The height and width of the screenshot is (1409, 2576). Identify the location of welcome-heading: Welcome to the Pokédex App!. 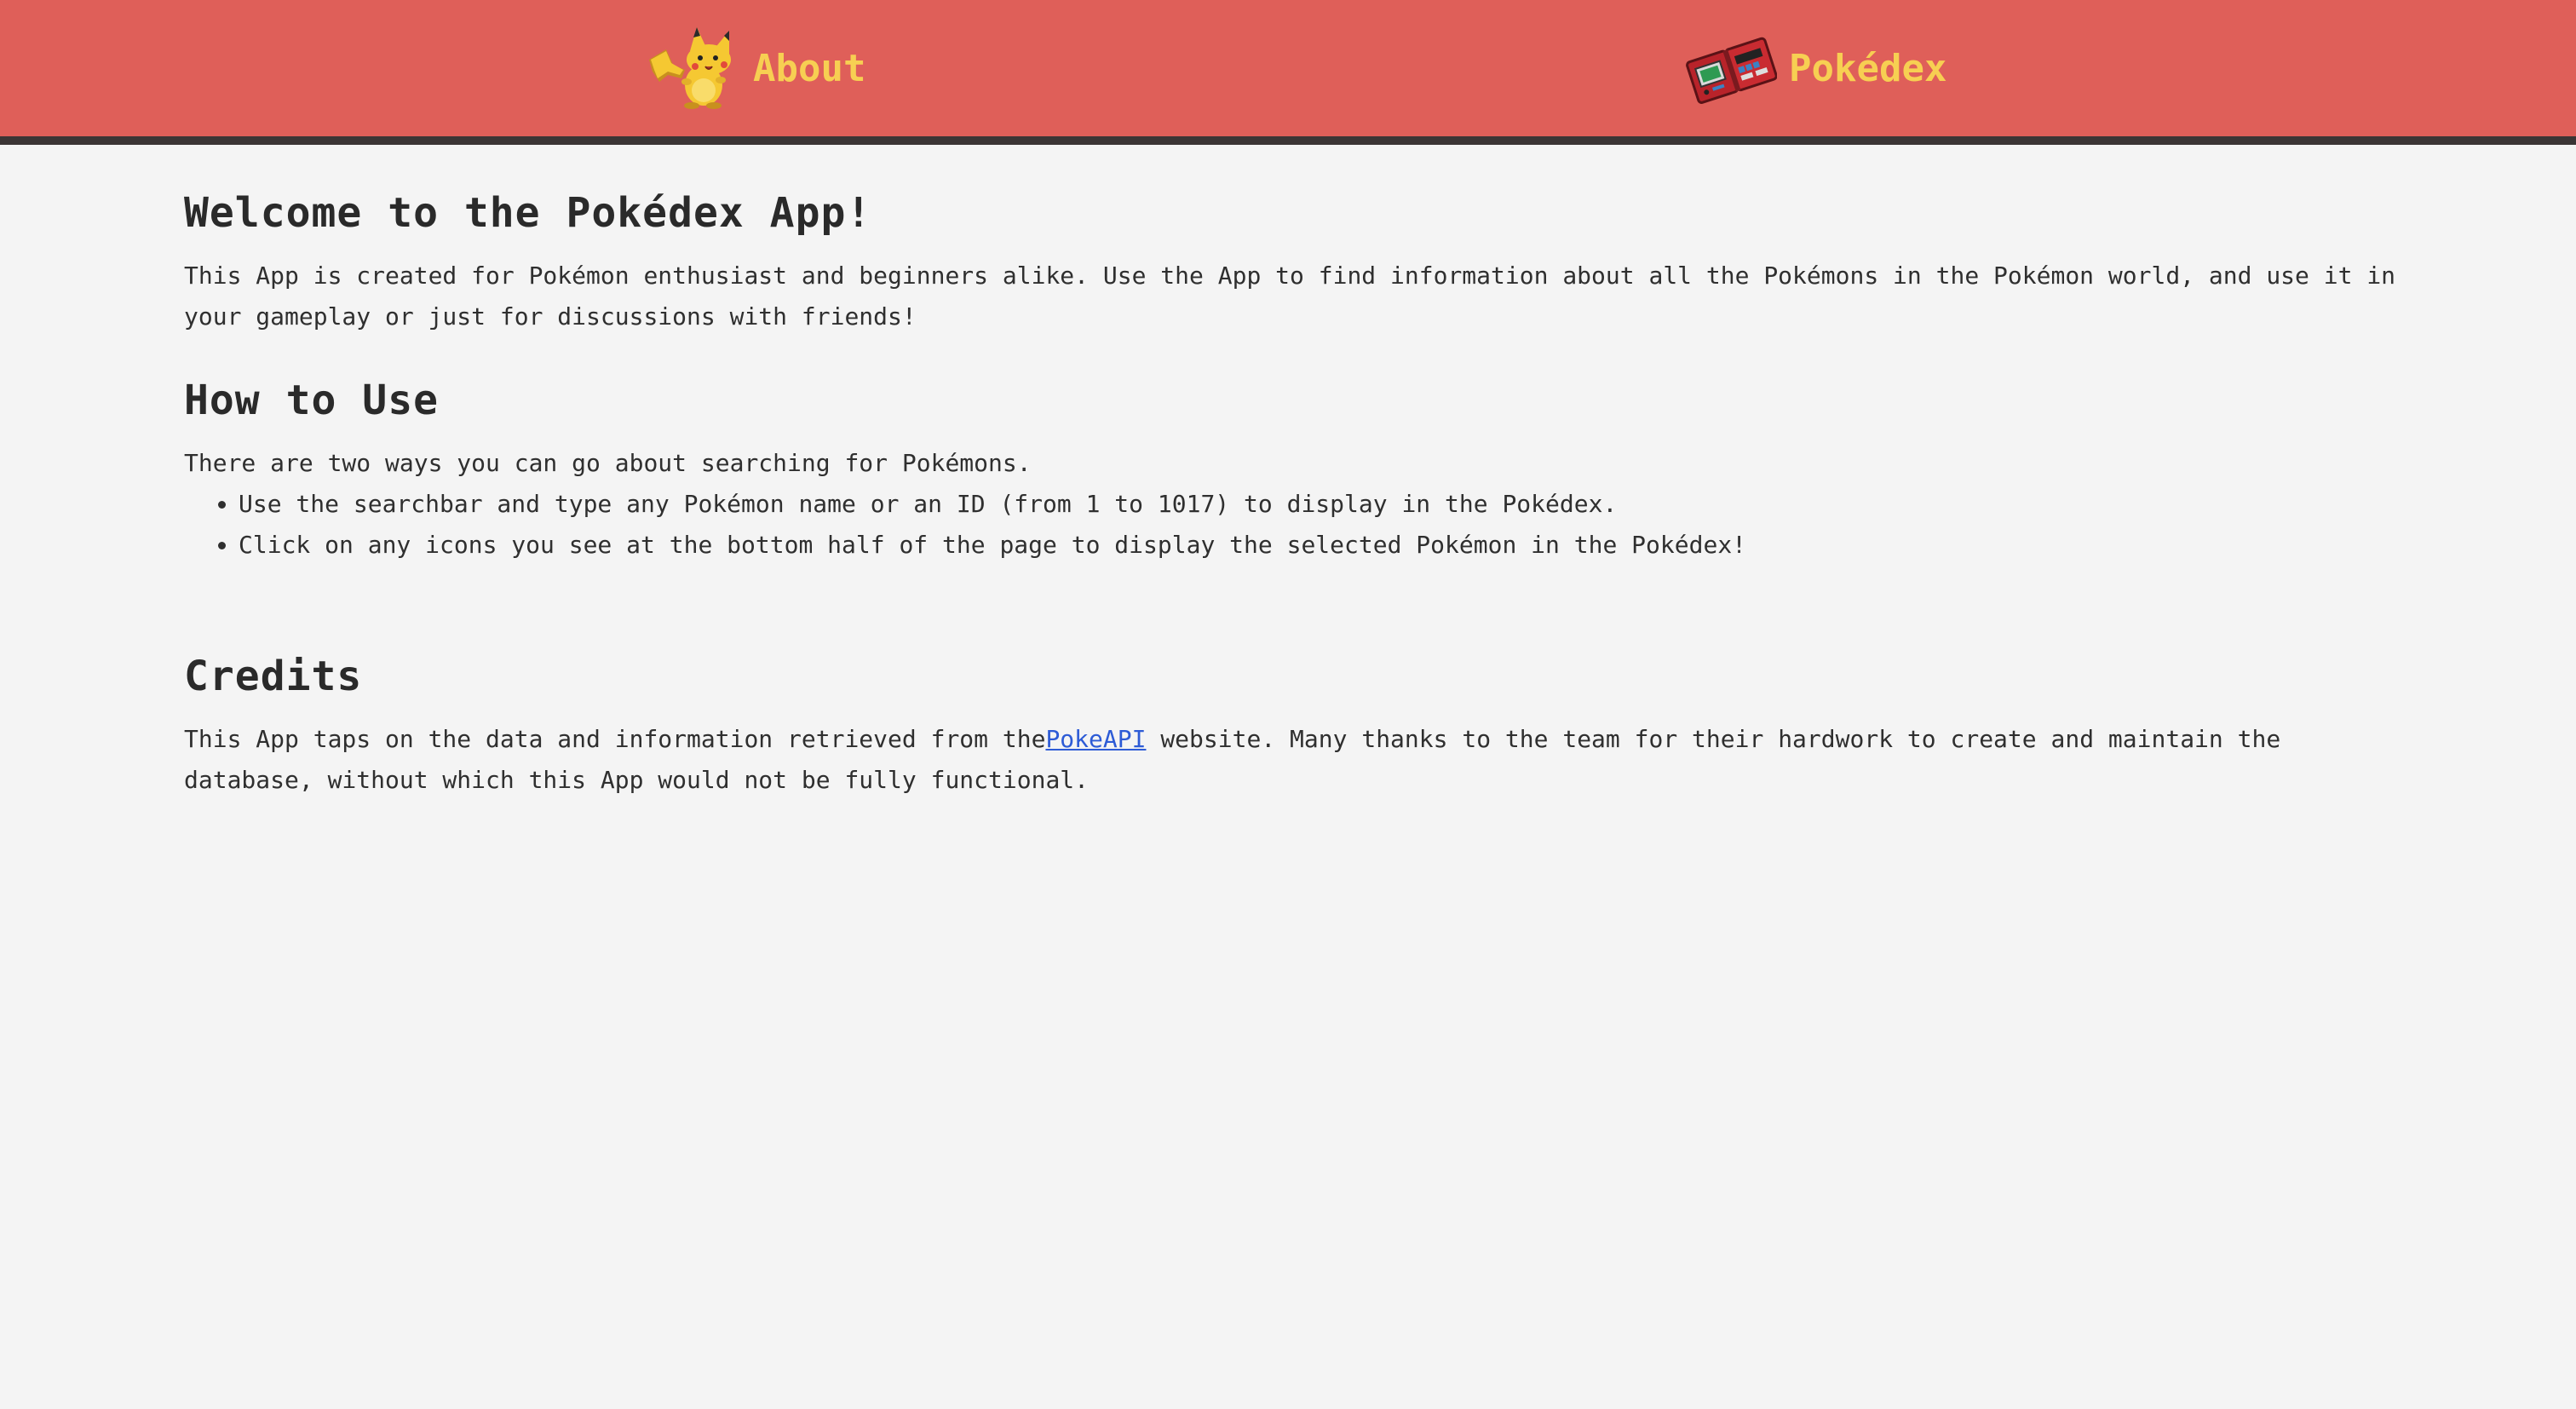
(528, 213).